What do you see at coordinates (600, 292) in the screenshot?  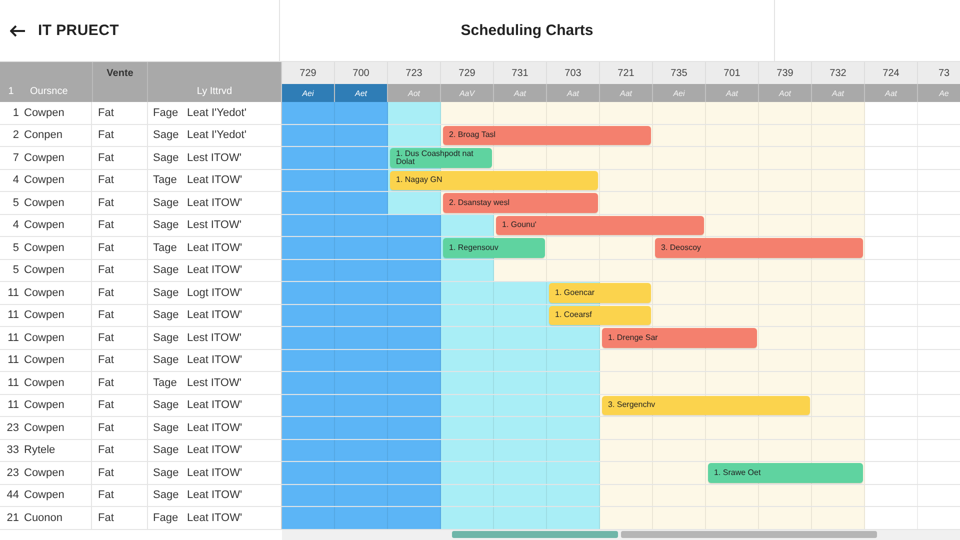 I see `task-bar: 1. Goencar` at bounding box center [600, 292].